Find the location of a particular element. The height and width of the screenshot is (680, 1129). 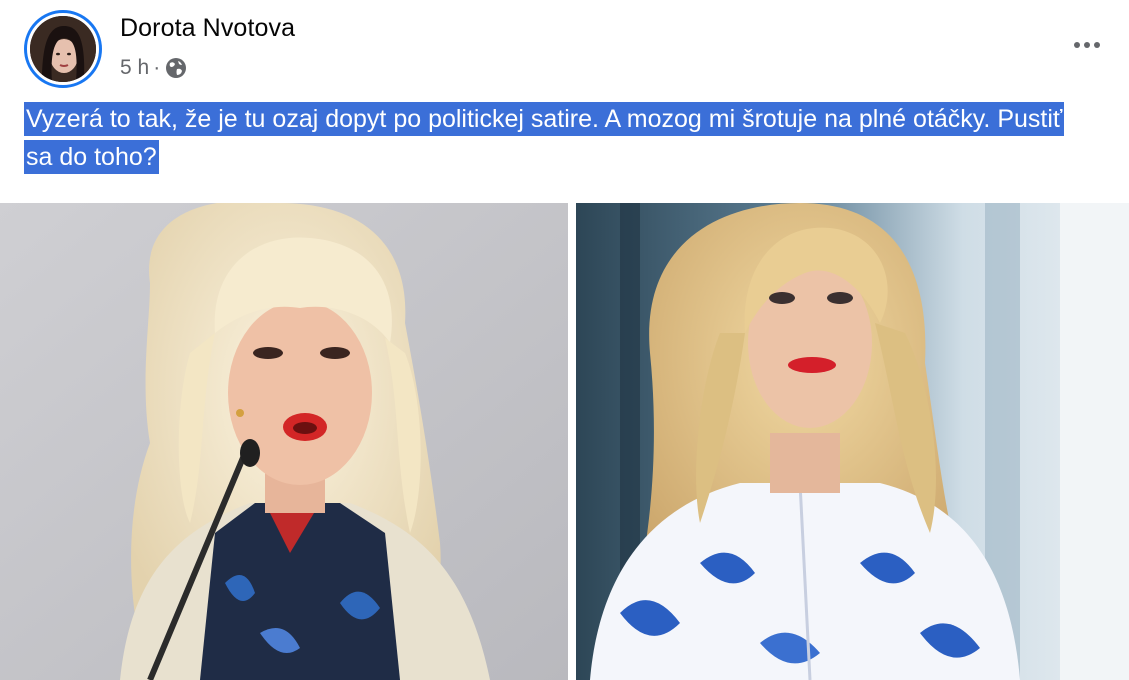

author-name: Dorota Nvotova is located at coordinates (207, 28).